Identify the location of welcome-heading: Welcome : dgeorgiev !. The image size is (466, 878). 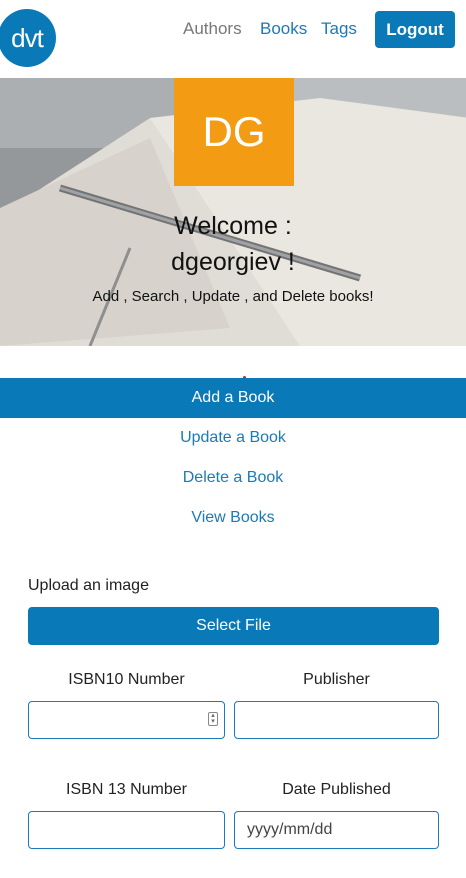
(233, 244).